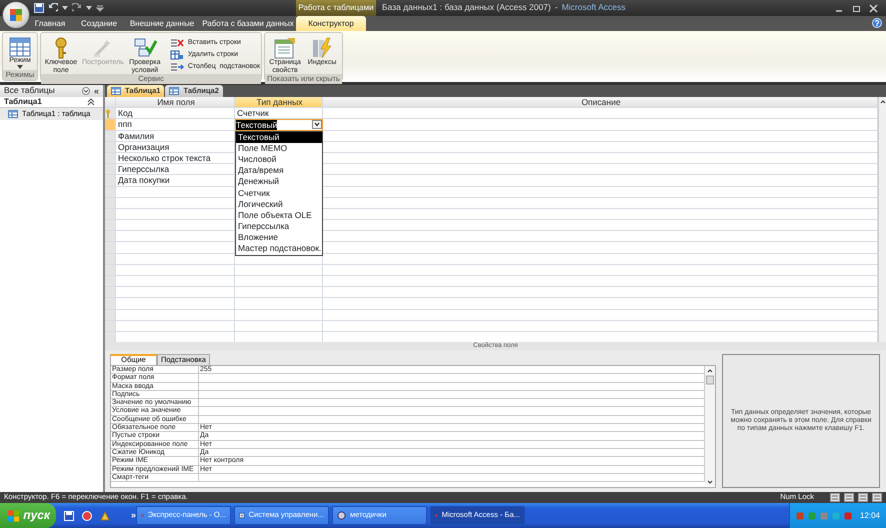 Image resolution: width=886 pixels, height=528 pixels. I want to click on pivot-chart-icon, so click(863, 497).